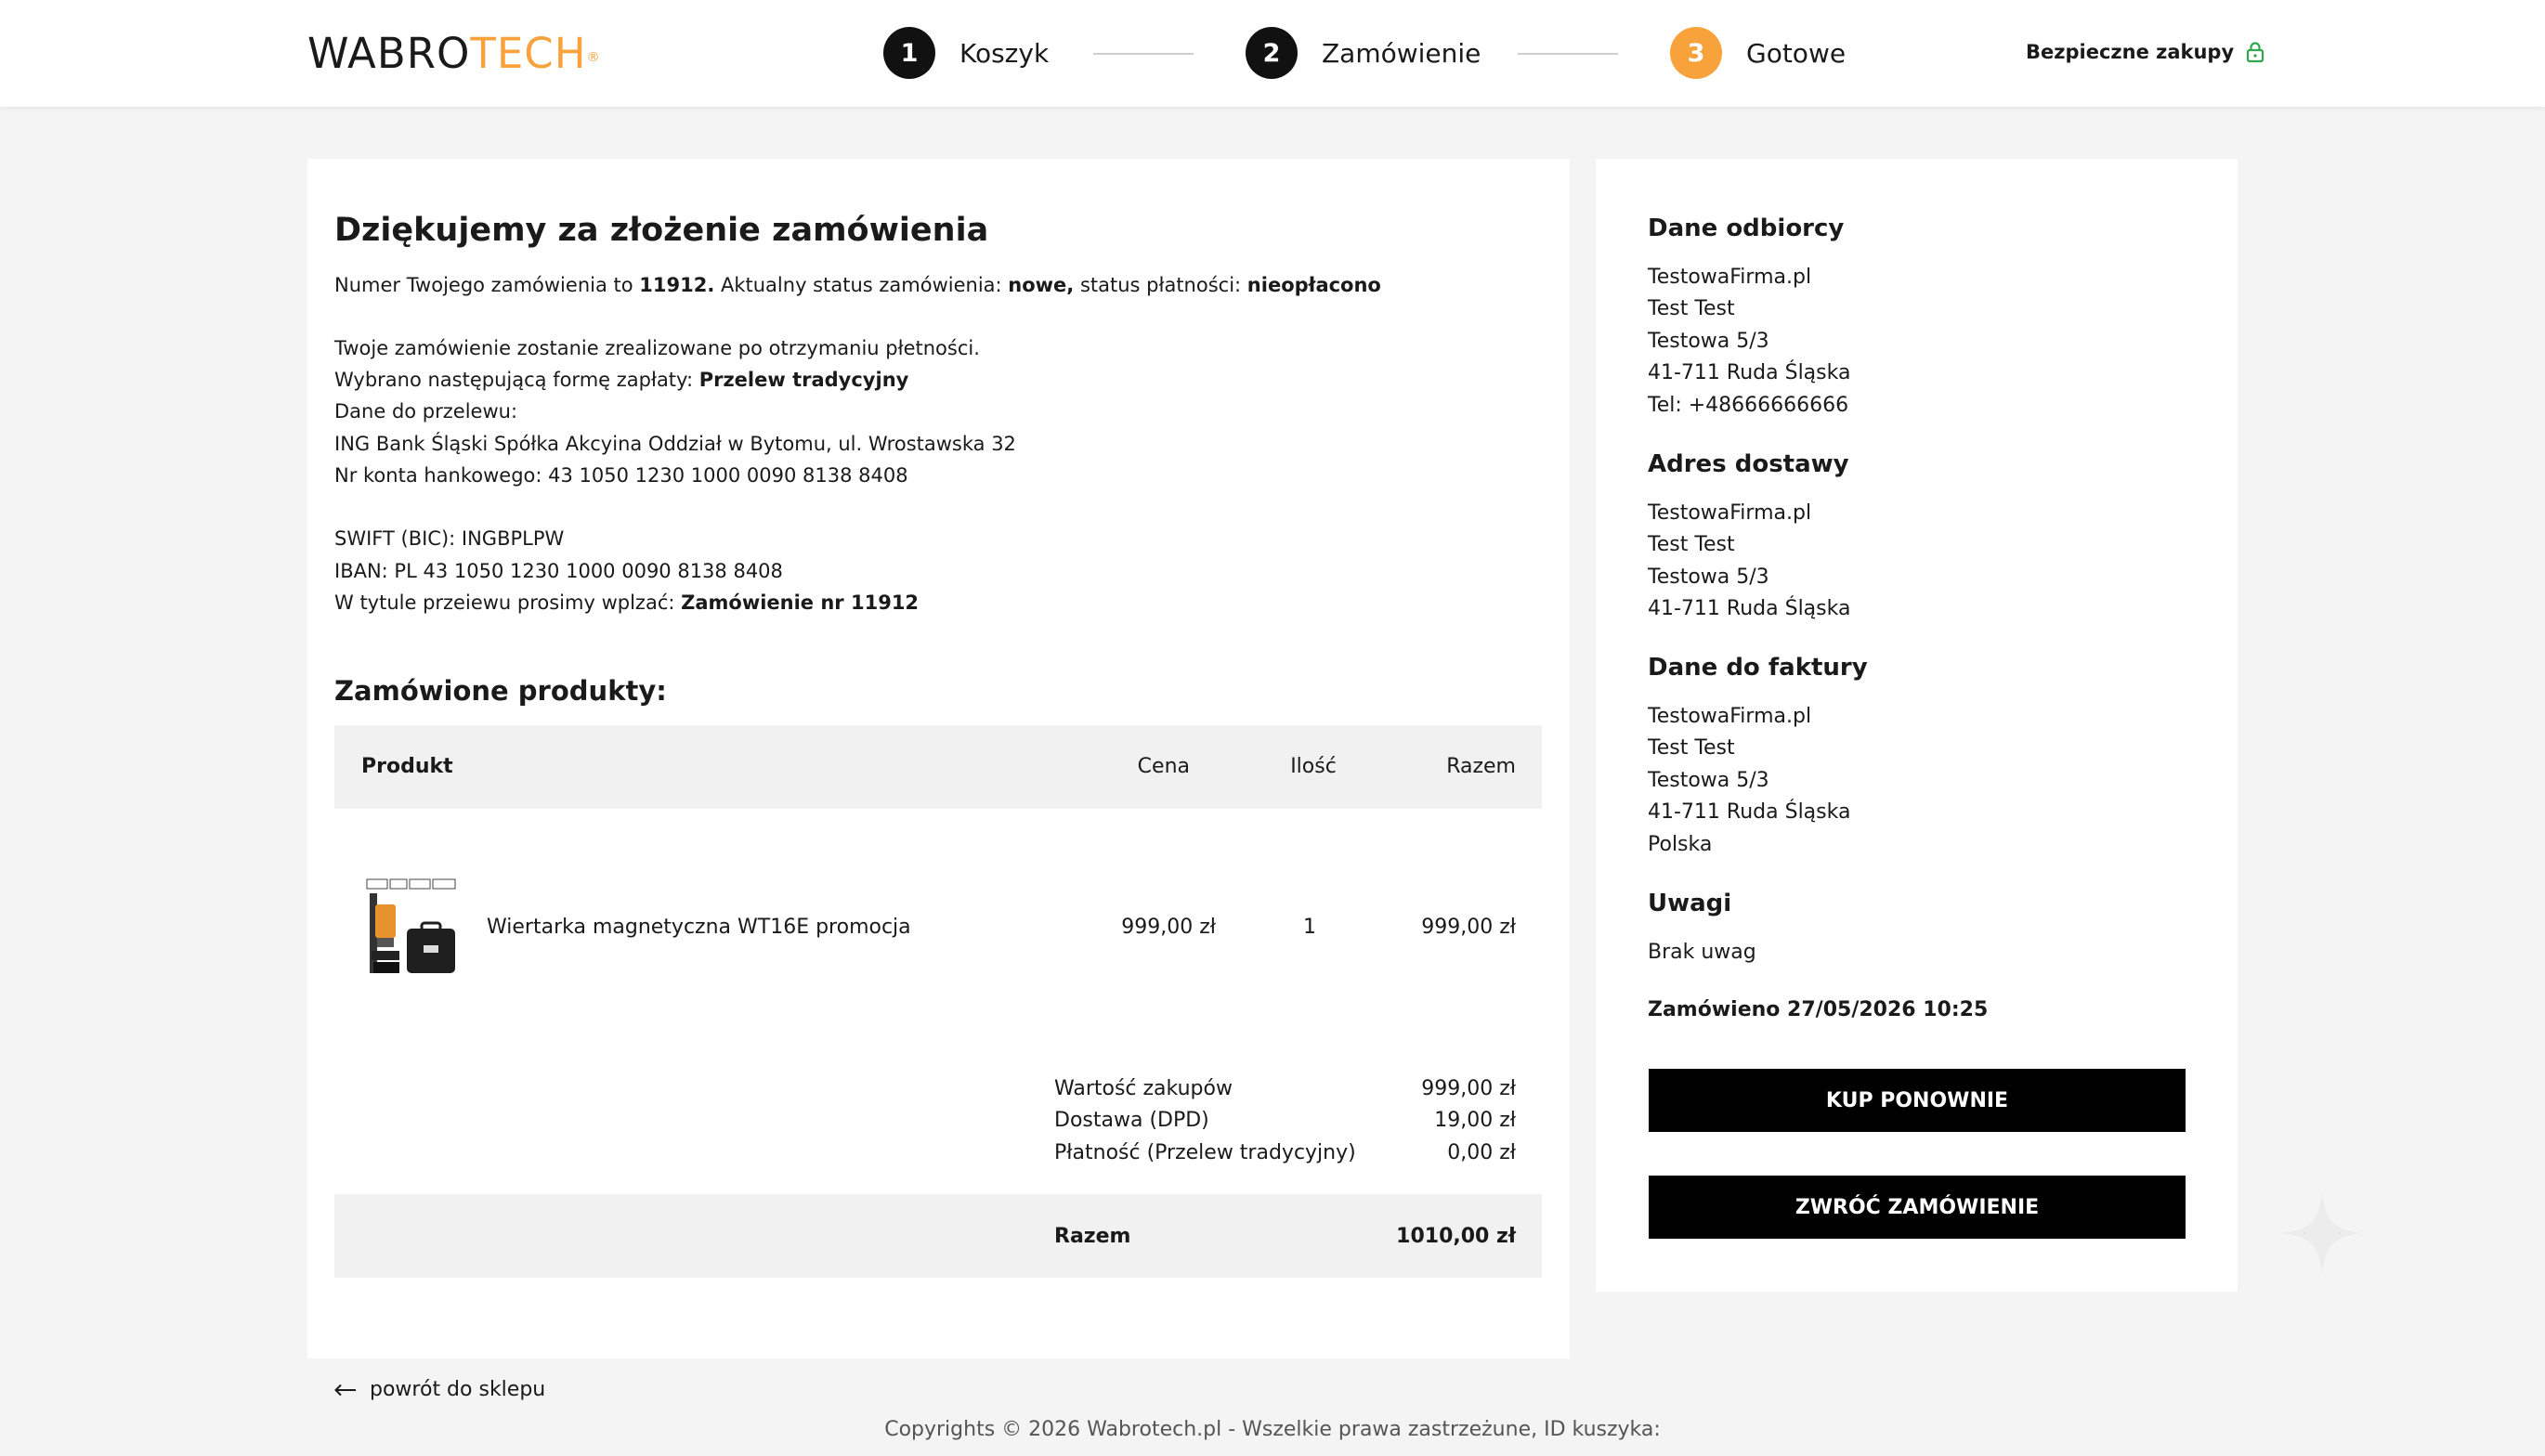 The image size is (2545, 1456). I want to click on summary-value-shipping: 19,00 zł, so click(1475, 1120).